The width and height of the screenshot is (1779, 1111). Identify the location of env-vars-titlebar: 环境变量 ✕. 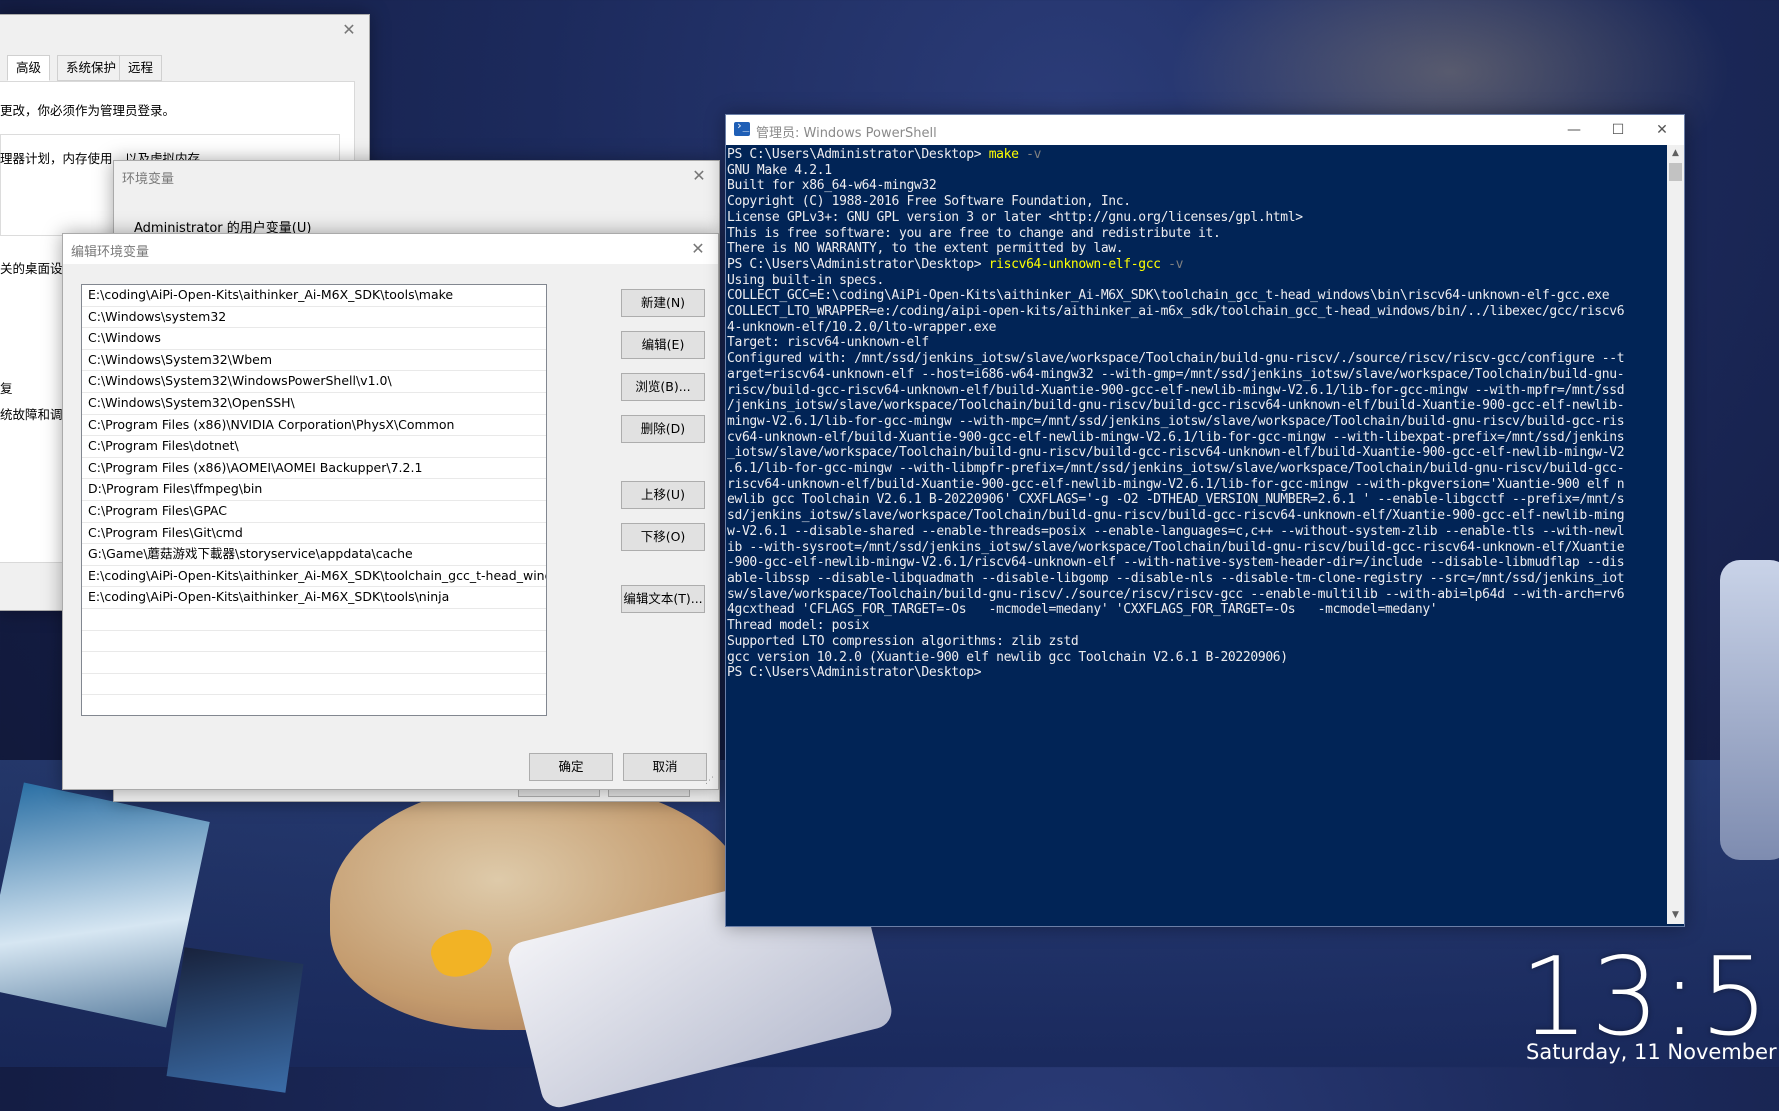
(416, 176).